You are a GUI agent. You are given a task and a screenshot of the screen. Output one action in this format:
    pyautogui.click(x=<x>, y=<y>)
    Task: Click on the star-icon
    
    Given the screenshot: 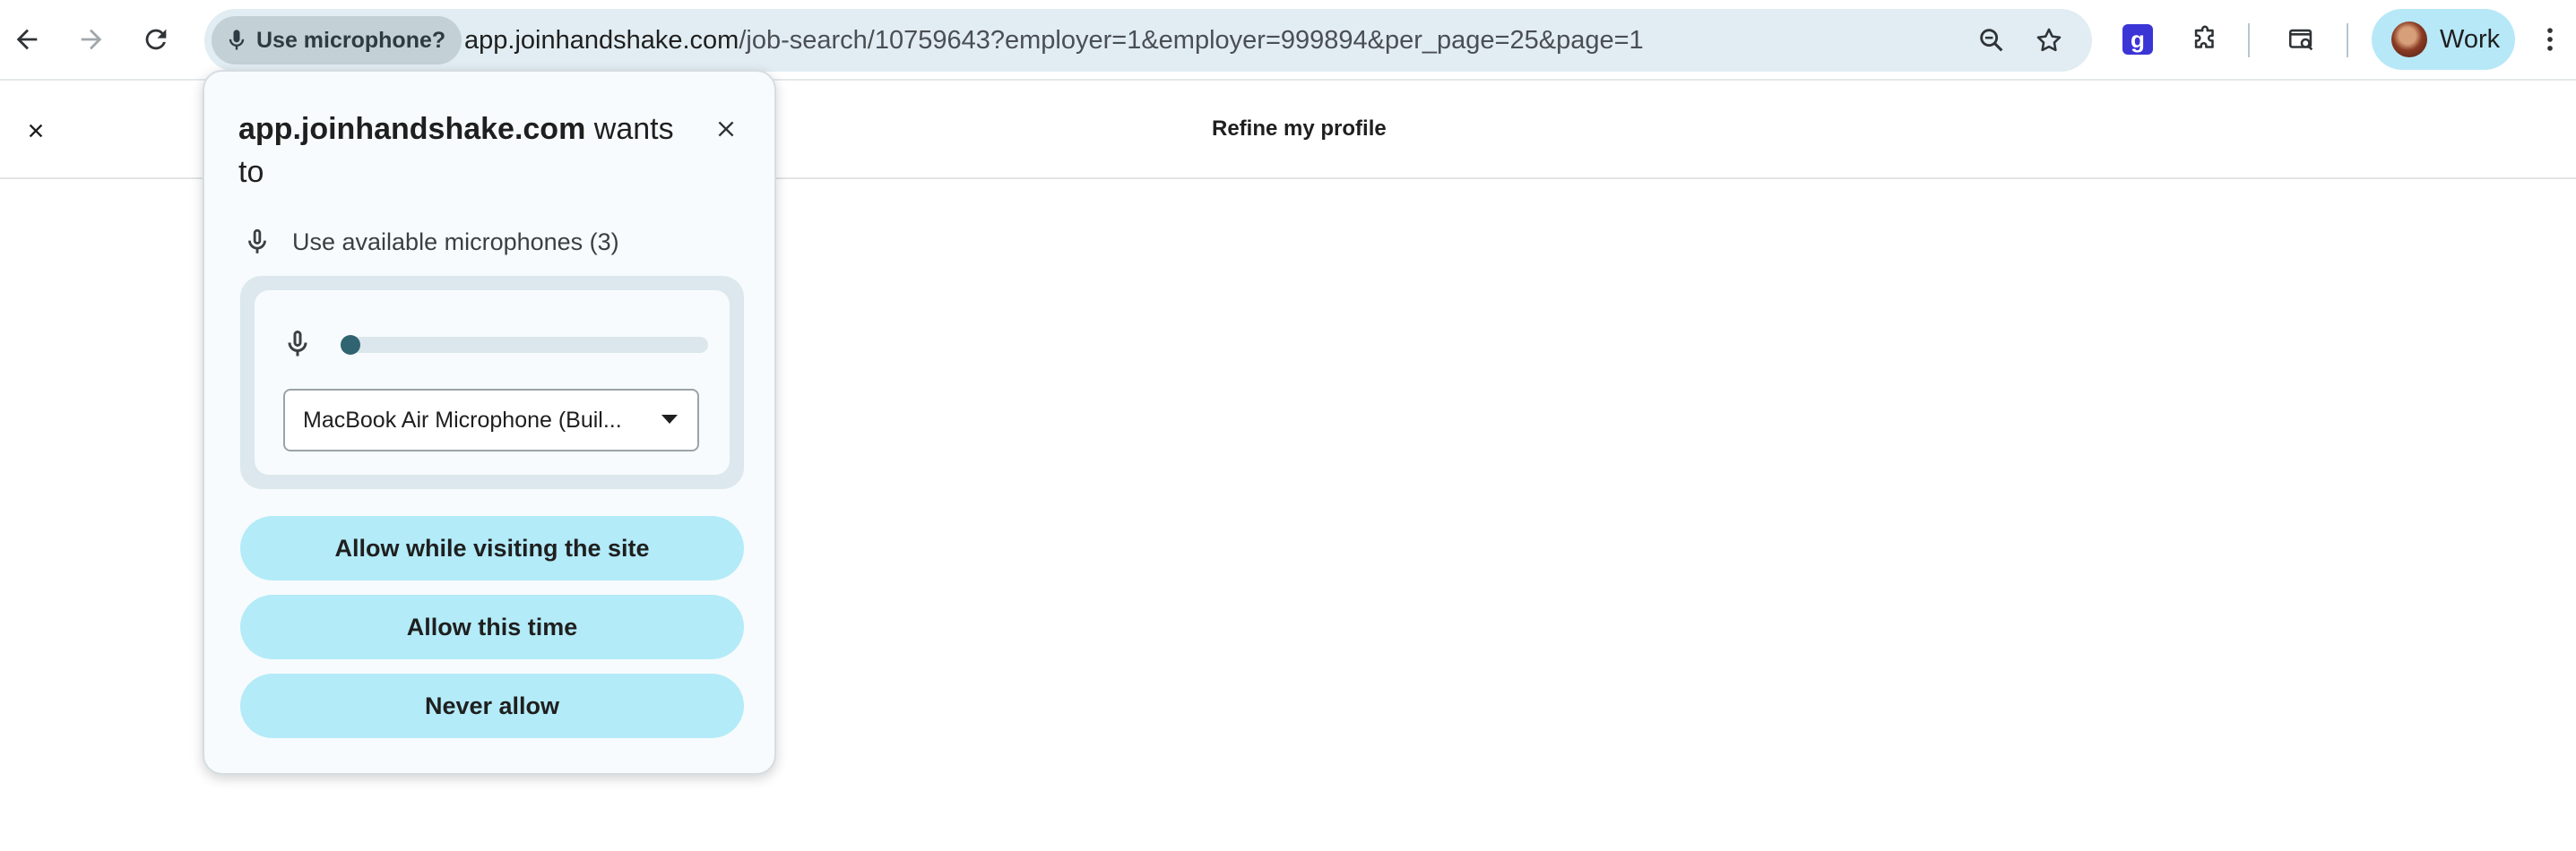 What is the action you would take?
    pyautogui.click(x=2048, y=40)
    